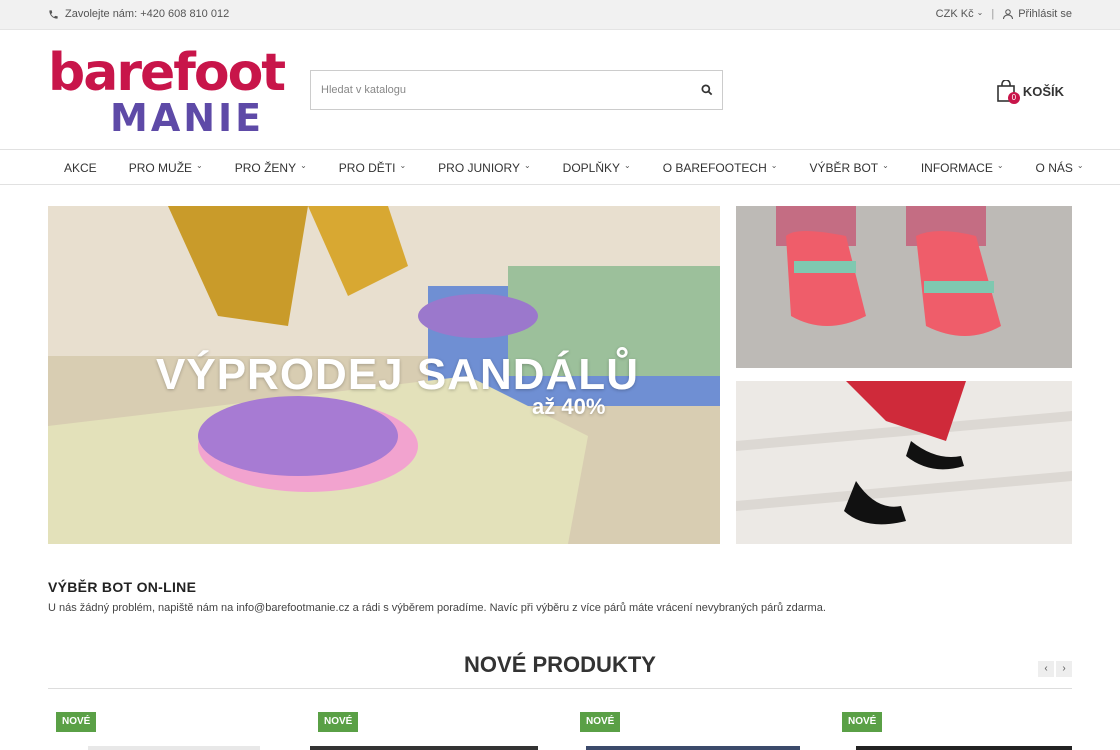  I want to click on nav-item-label: AKCE, so click(80, 168).